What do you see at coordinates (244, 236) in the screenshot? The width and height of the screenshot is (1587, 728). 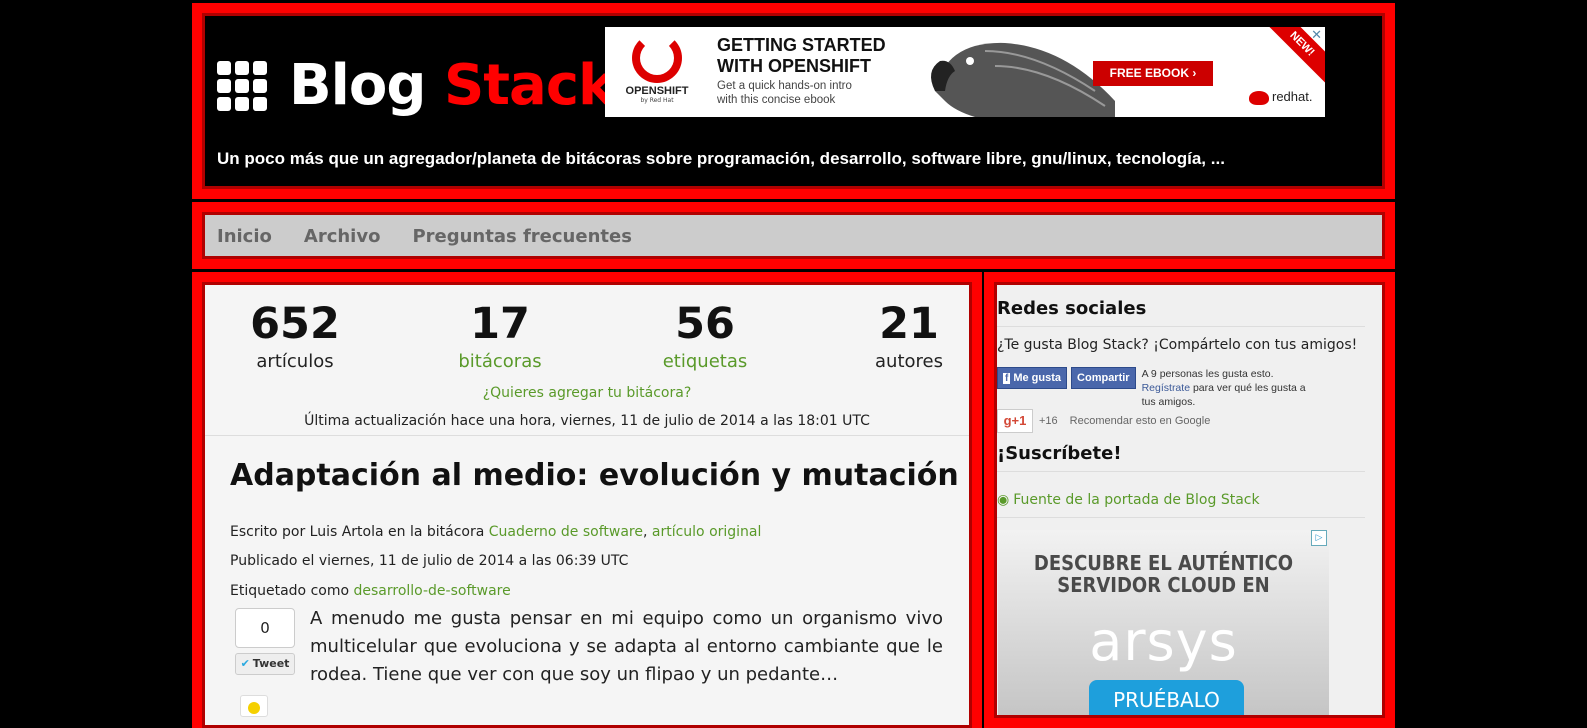 I see `nav-item-inicio: Inicio` at bounding box center [244, 236].